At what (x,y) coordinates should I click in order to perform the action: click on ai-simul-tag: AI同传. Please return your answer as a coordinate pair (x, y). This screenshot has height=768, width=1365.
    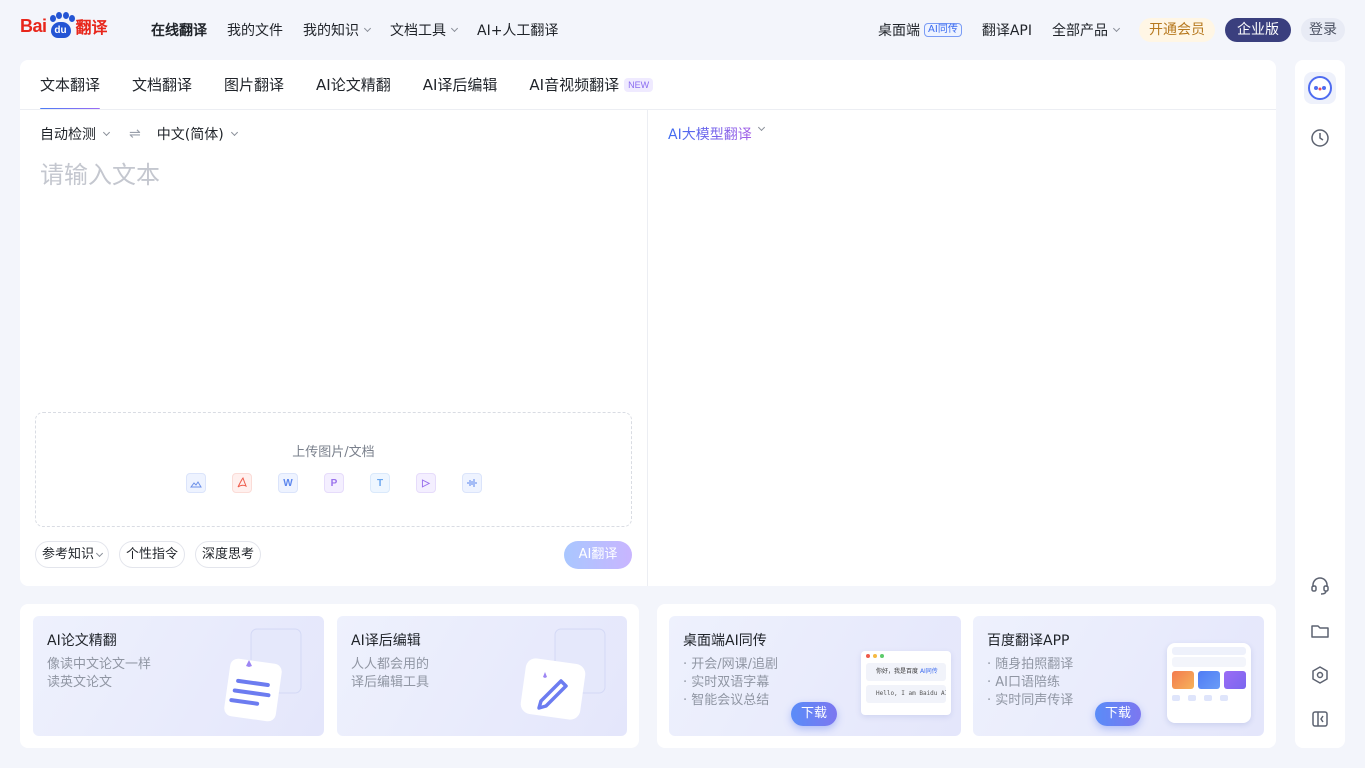
    Looking at the image, I should click on (943, 30).